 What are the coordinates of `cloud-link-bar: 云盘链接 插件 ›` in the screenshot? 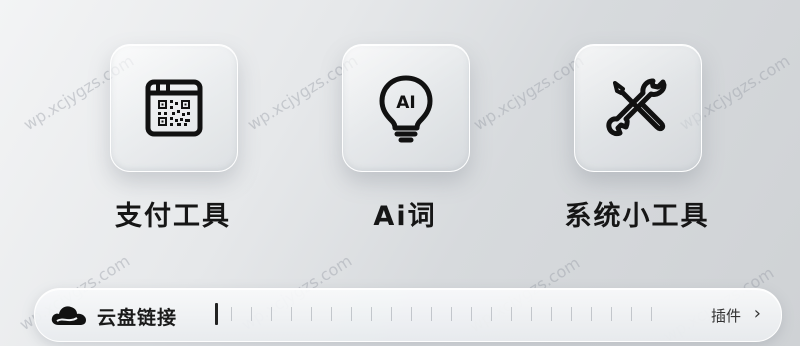 It's located at (408, 315).